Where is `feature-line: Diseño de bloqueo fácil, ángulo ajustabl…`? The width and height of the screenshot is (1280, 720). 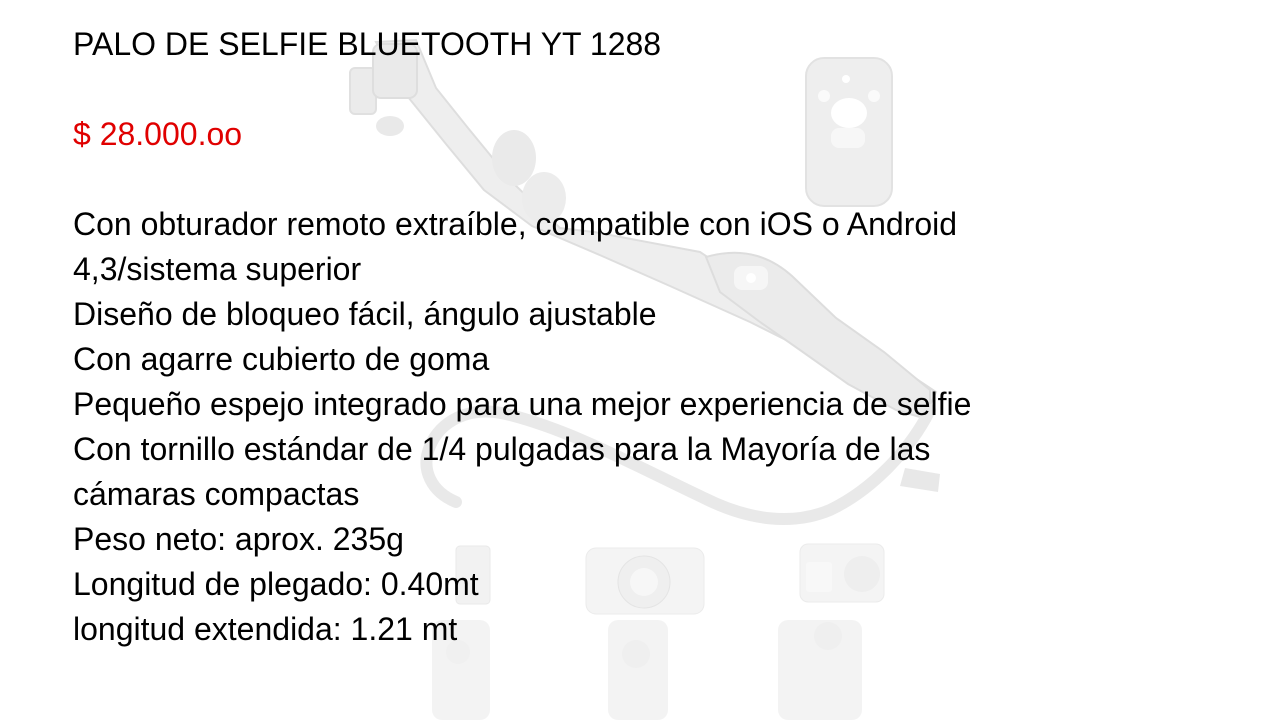 feature-line: Diseño de bloqueo fácil, ángulo ajustabl… is located at coordinates (365, 314).